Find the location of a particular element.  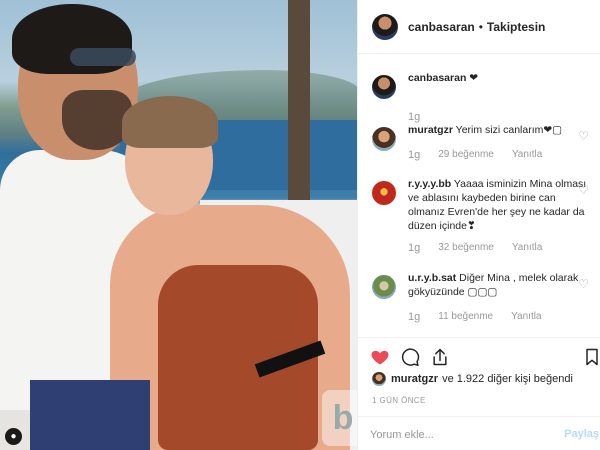

photo-shorts is located at coordinates (90, 415).